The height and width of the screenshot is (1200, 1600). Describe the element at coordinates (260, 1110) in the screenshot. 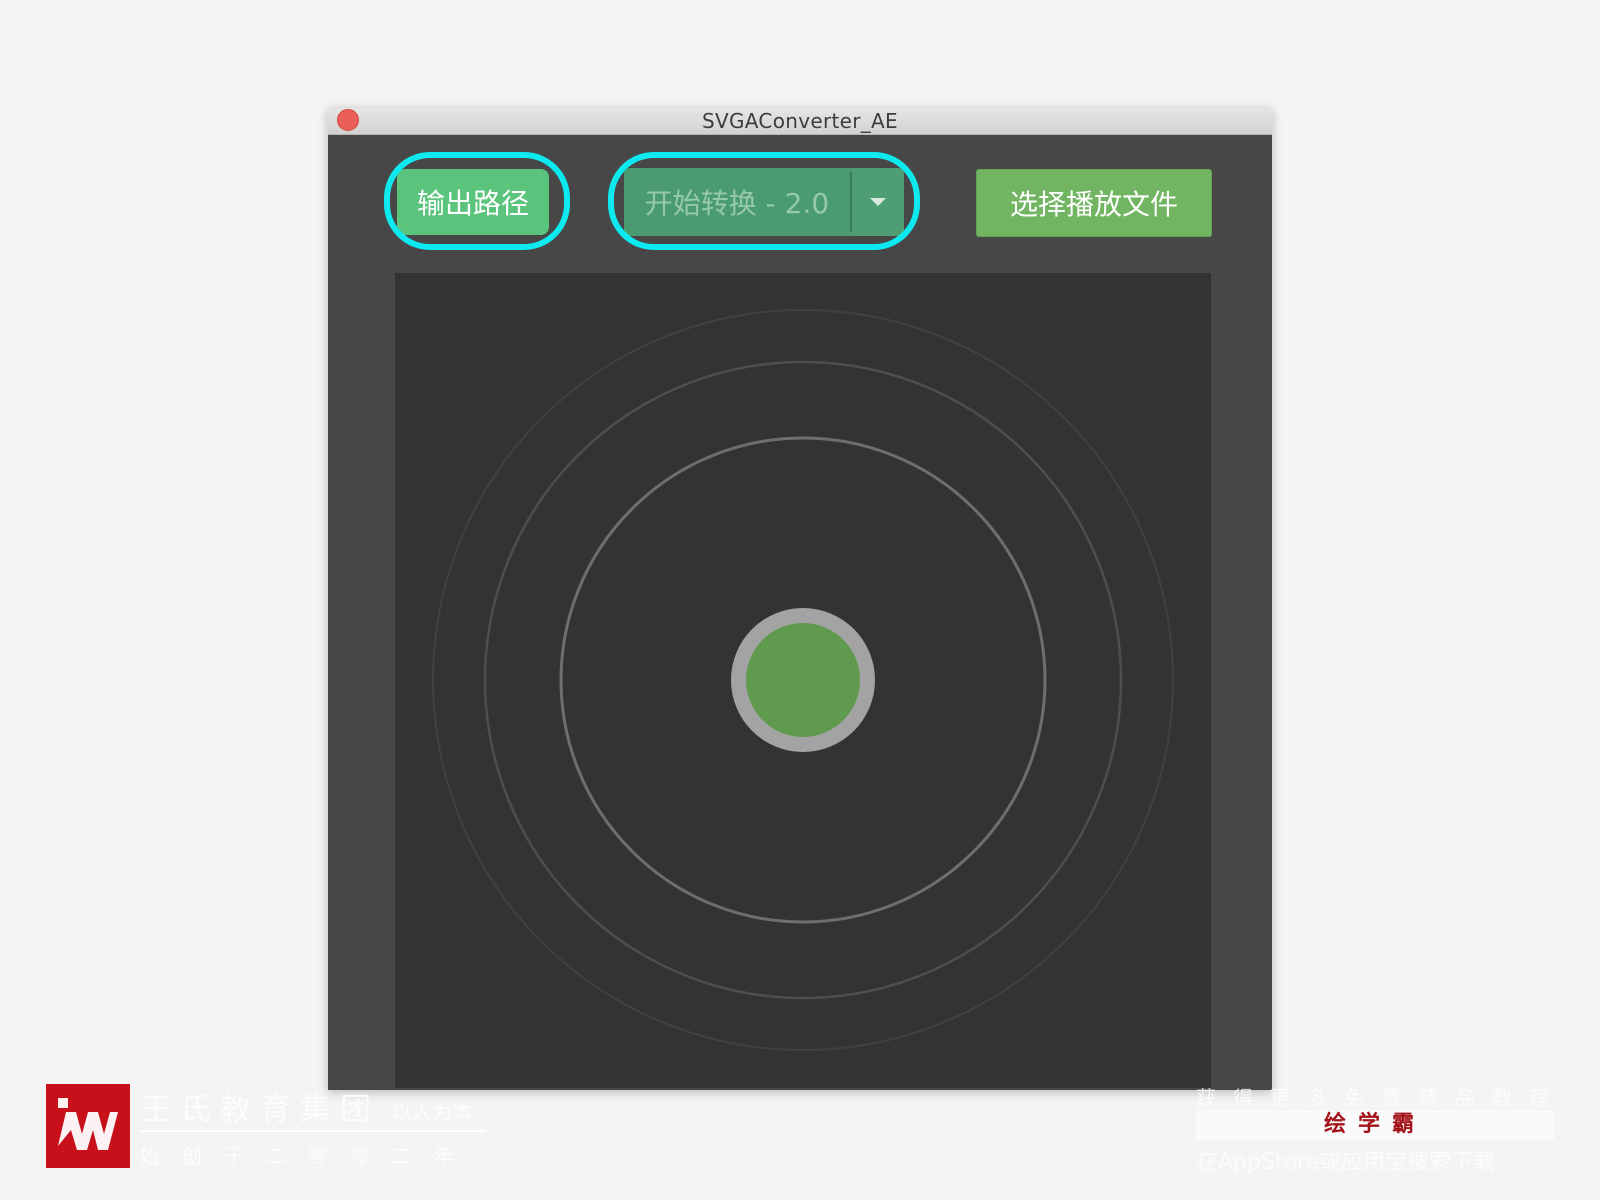

I see `brand-name: 王氏教育集团` at that location.